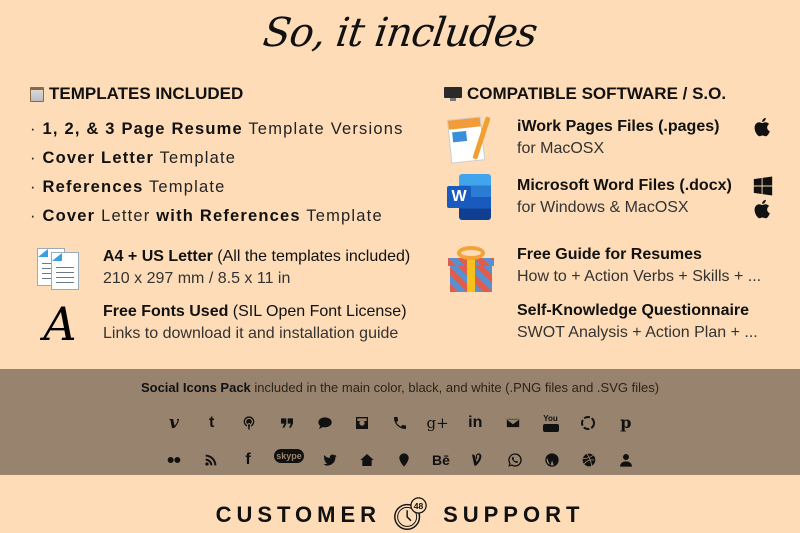  What do you see at coordinates (174, 422) in the screenshot?
I see `vimeo-icon: v` at bounding box center [174, 422].